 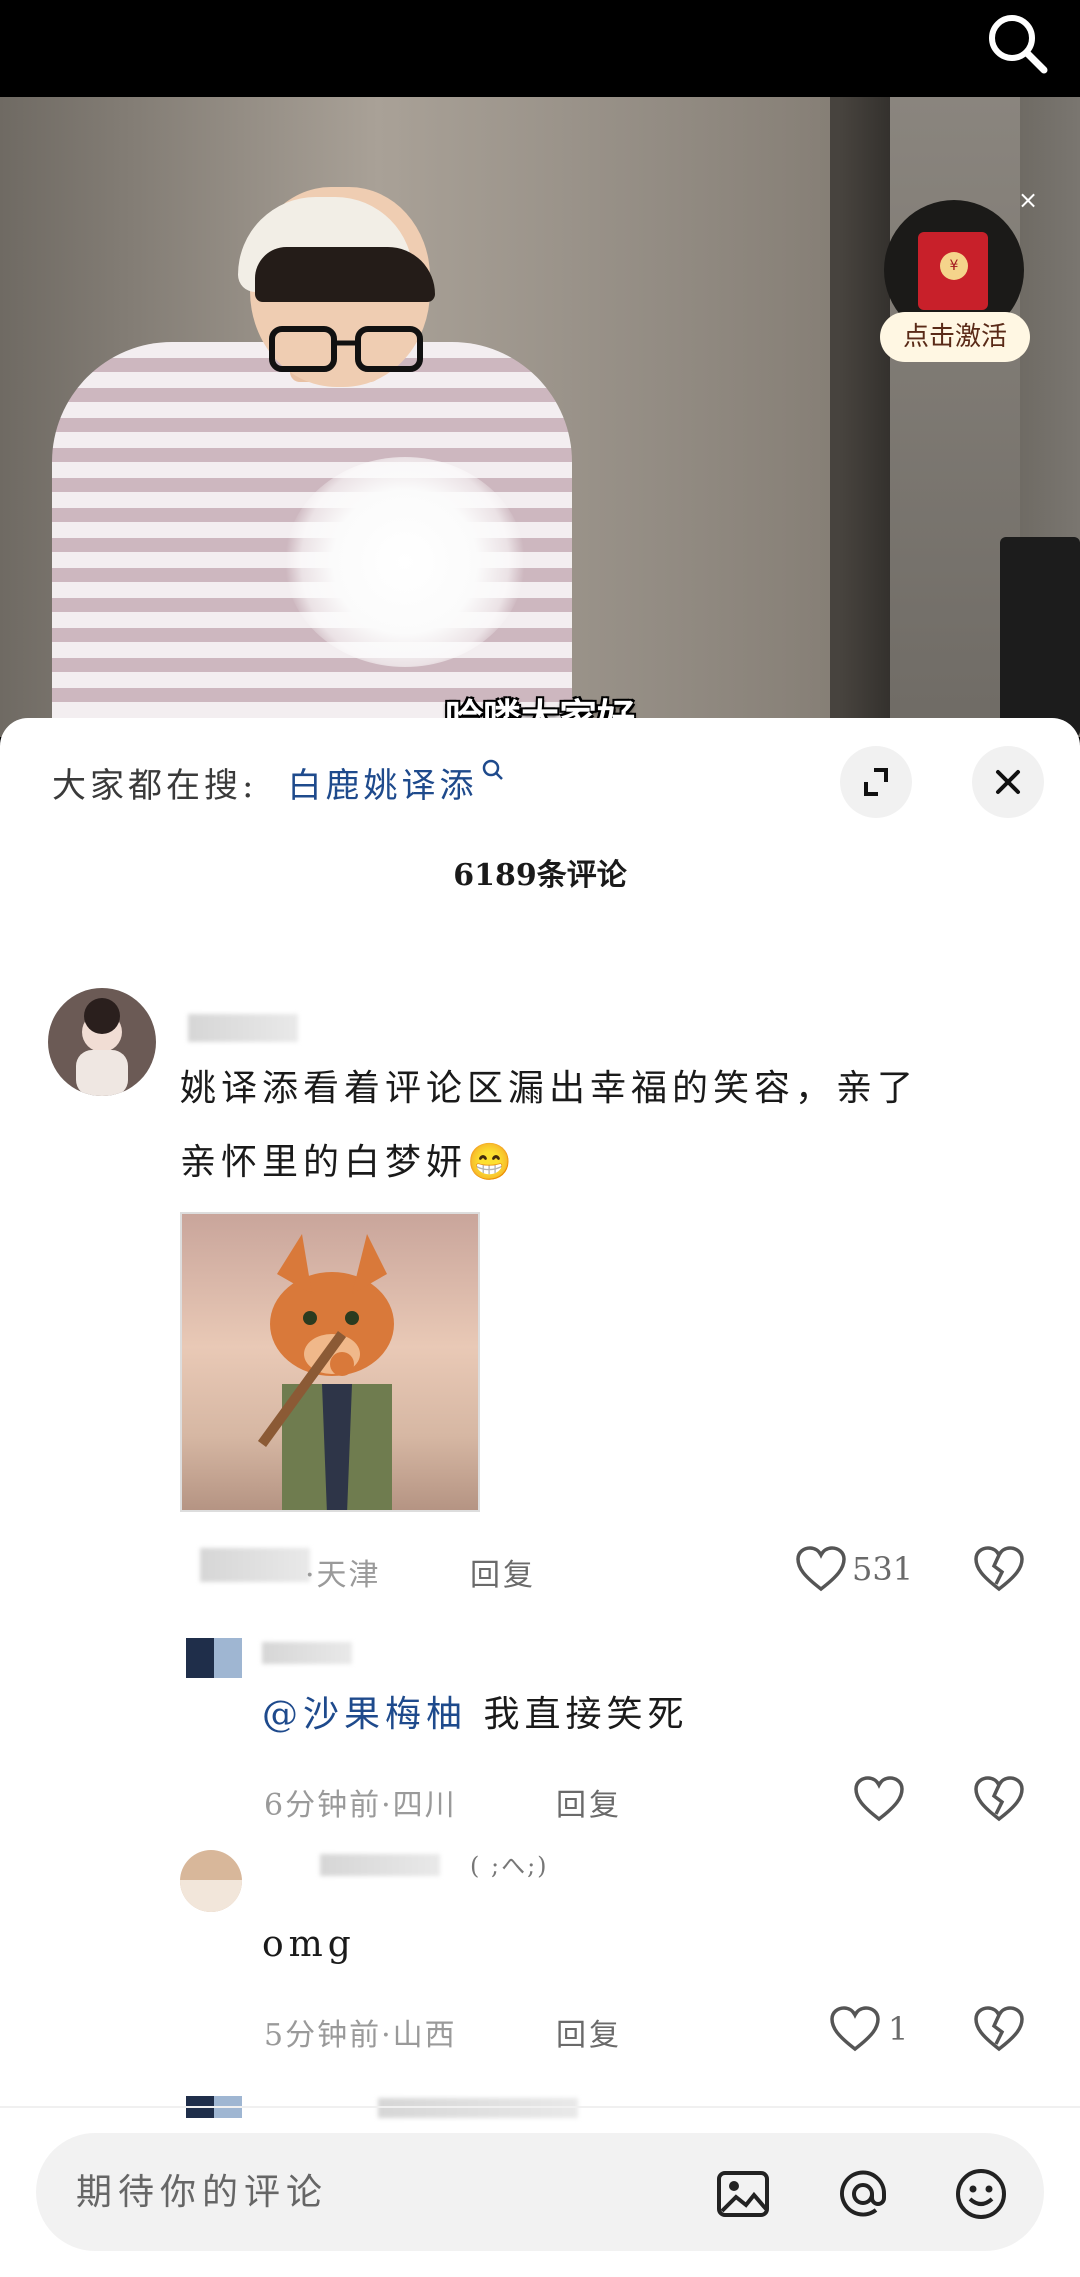 I want to click on expand-icon, so click(x=876, y=782).